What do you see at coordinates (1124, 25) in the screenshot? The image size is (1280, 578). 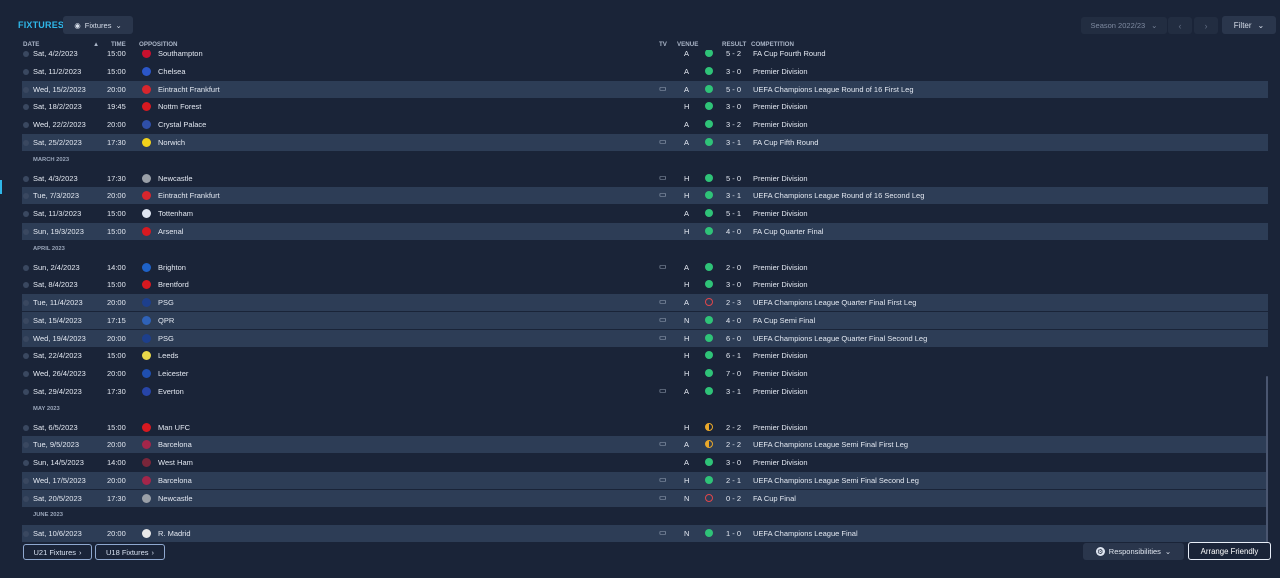 I see `season-selector: Season 2022/23 ⌄` at bounding box center [1124, 25].